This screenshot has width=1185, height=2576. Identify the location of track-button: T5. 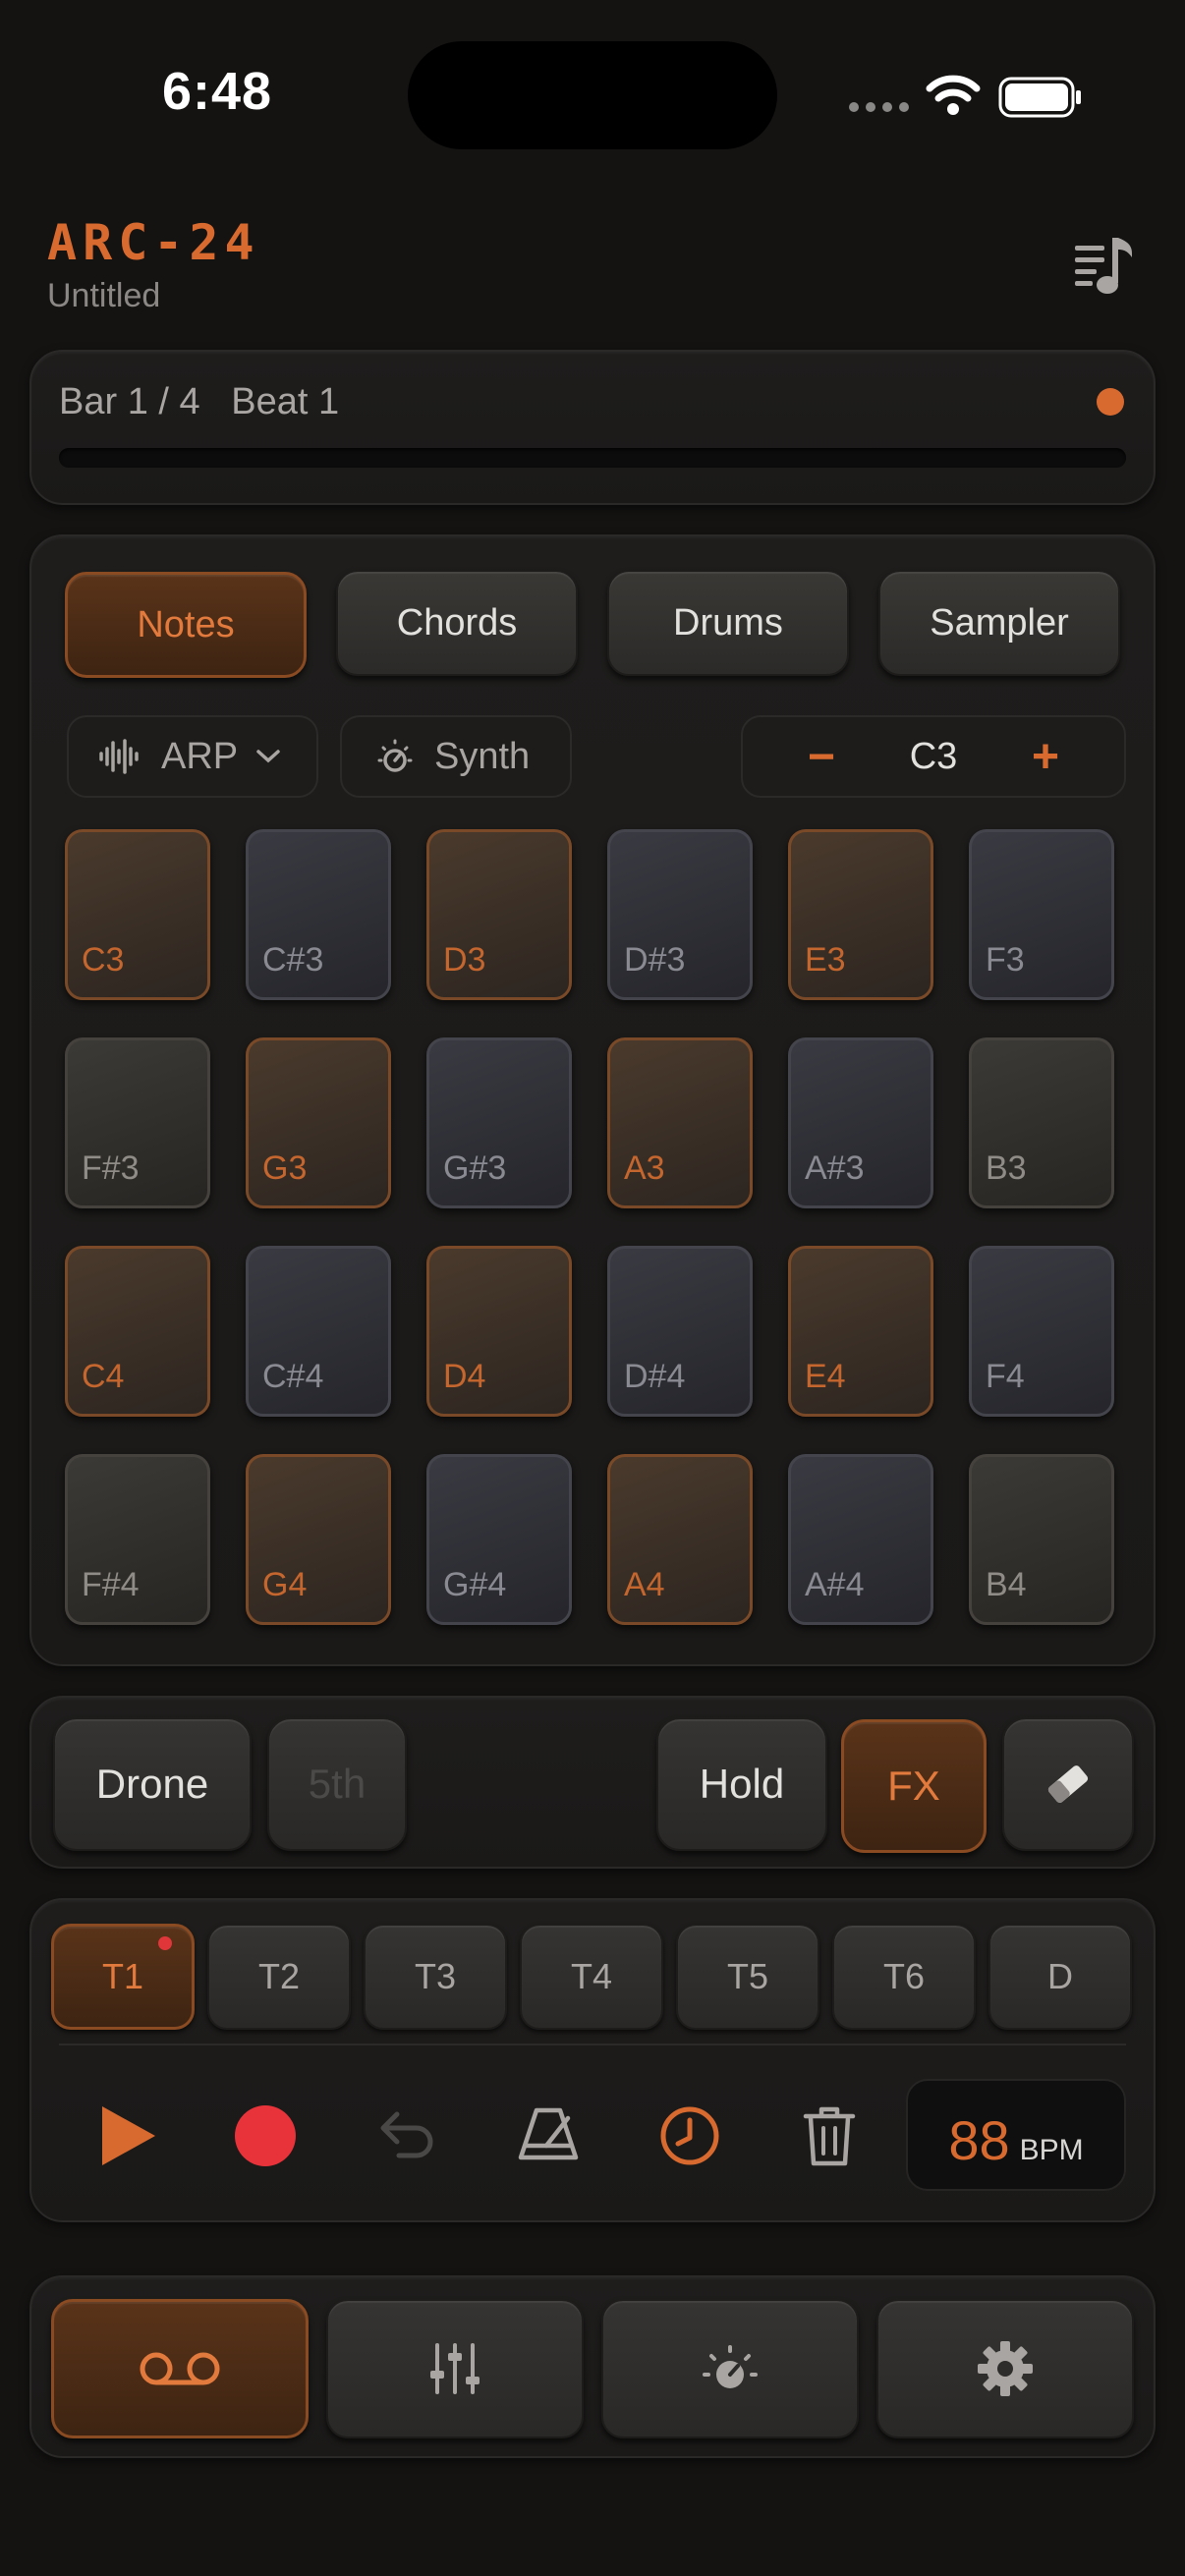
(748, 1977).